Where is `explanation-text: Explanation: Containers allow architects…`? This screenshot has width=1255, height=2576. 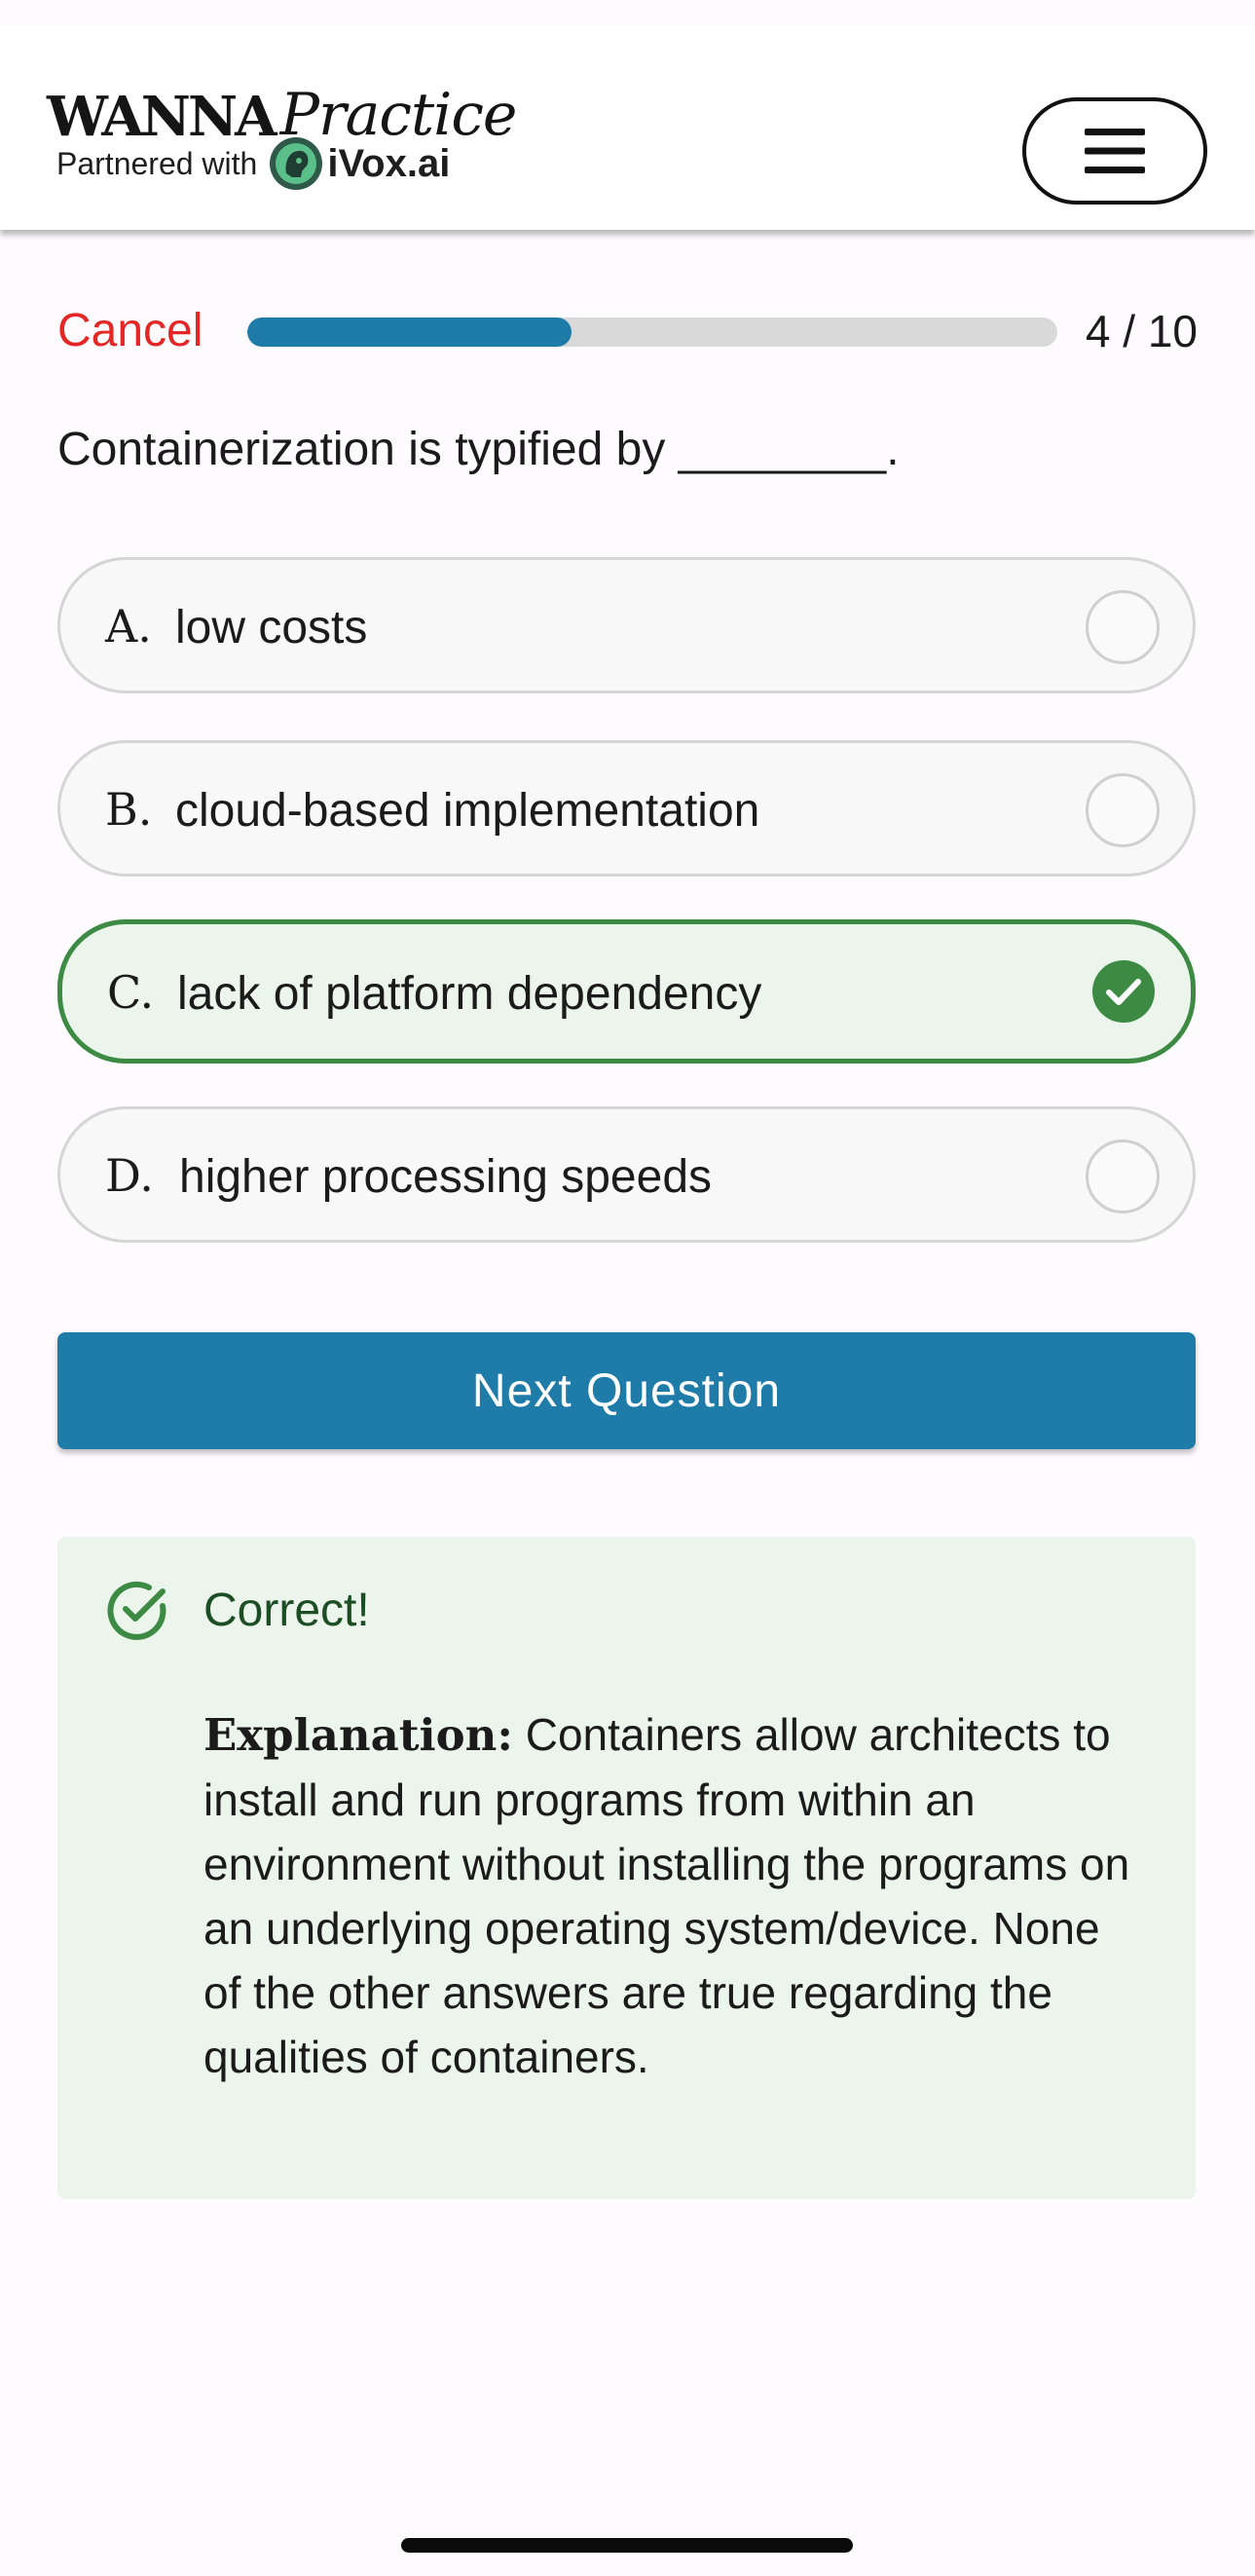
explanation-text: Explanation: Containers allow architects… is located at coordinates (671, 1895).